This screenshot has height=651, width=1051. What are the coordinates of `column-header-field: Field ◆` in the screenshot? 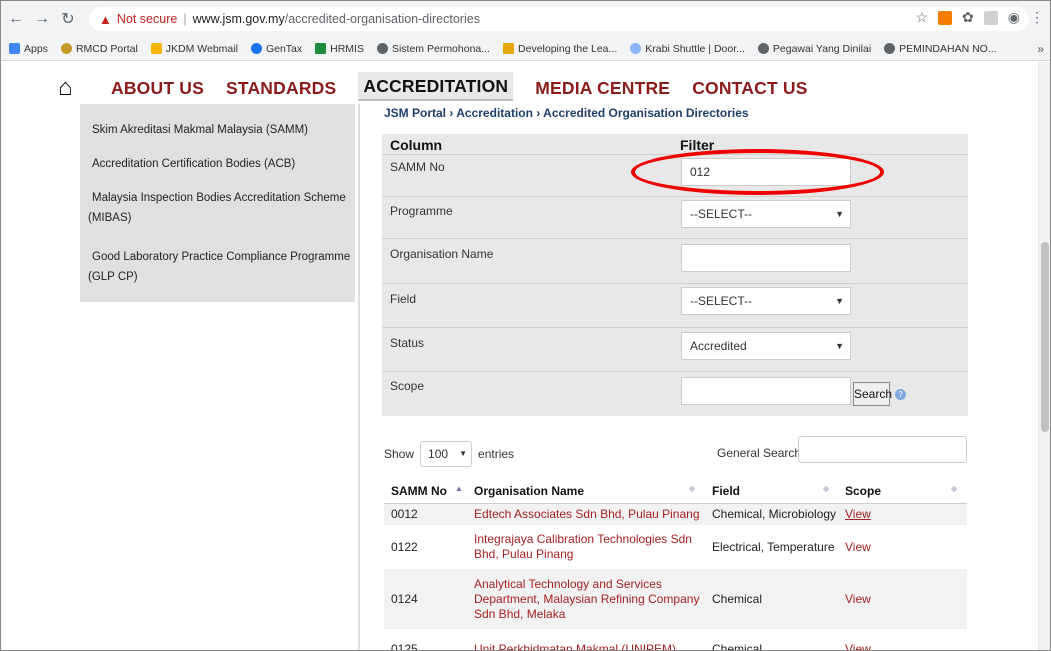 It's located at (771, 491).